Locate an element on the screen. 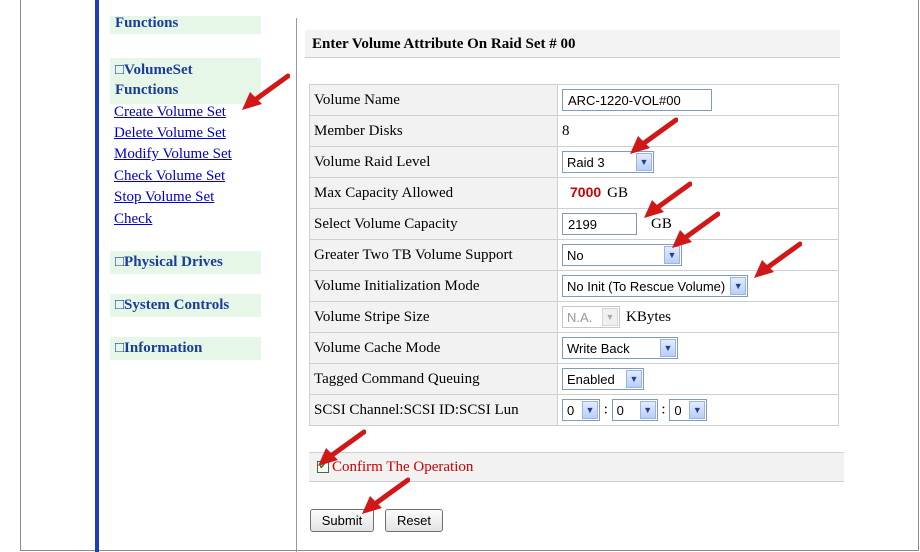 Image resolution: width=920 pixels, height=552 pixels. sidebar-section-functions: Functions is located at coordinates (185, 25).